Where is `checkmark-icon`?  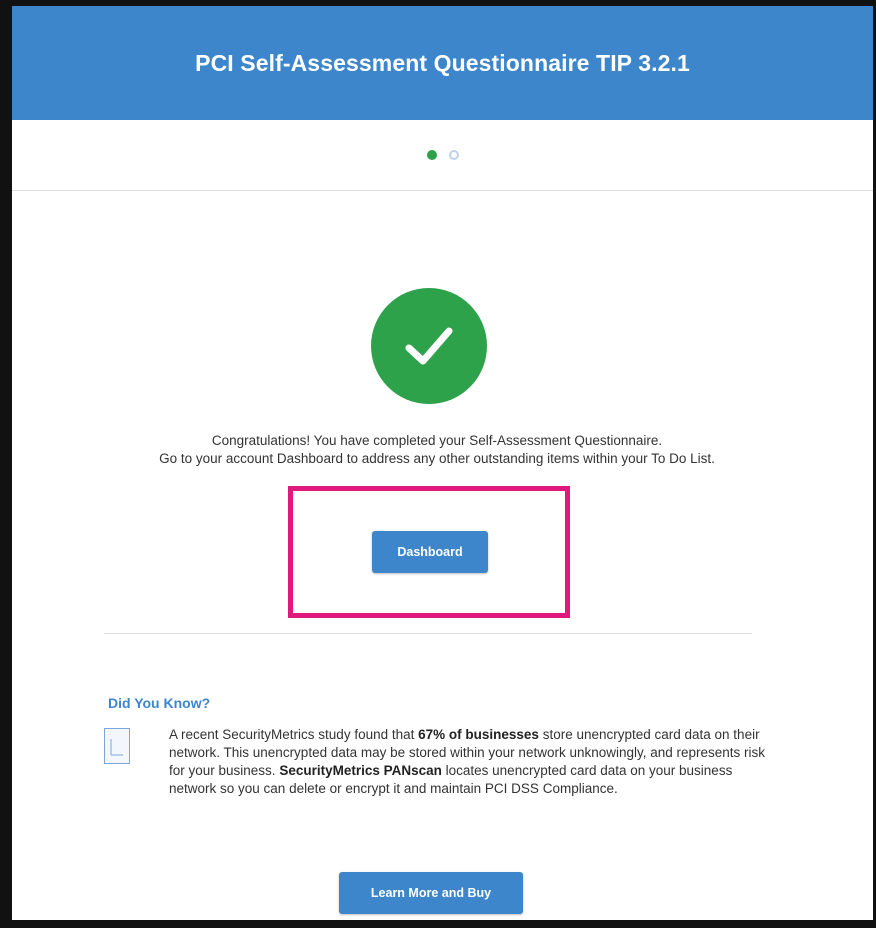 checkmark-icon is located at coordinates (429, 346).